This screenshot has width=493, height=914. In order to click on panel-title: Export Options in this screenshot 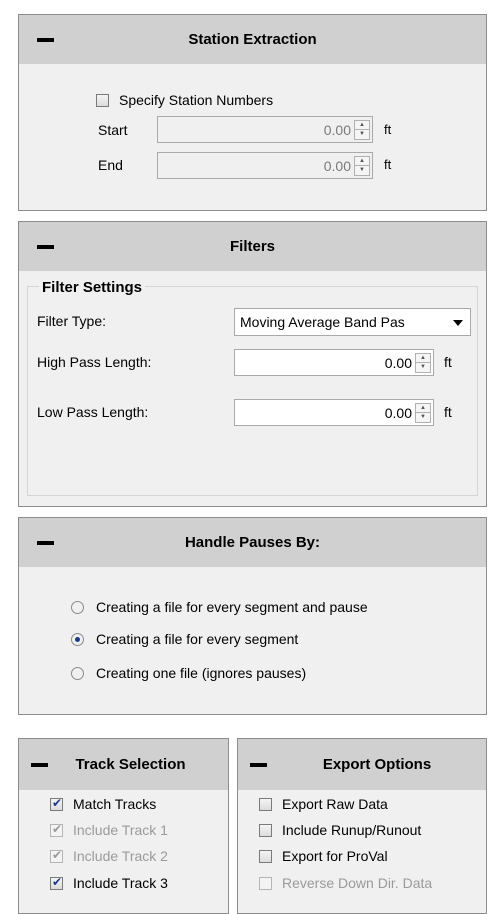, I will do `click(377, 764)`.